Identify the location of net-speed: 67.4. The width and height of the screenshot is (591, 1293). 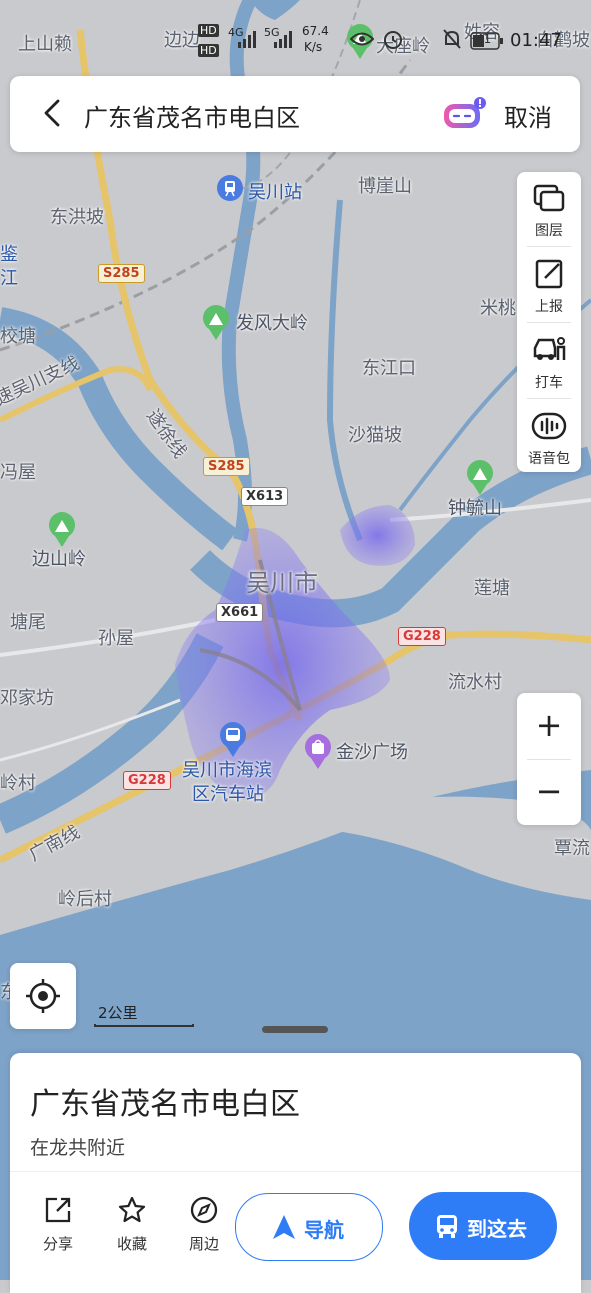
(315, 31).